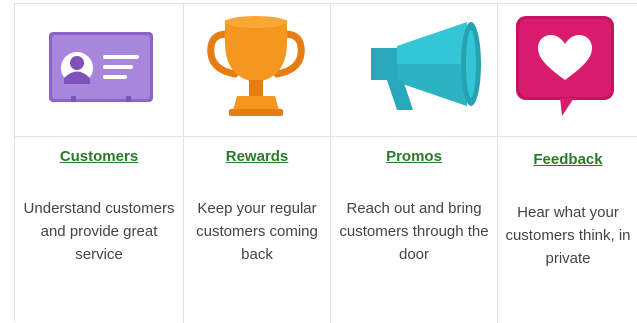 The height and width of the screenshot is (323, 637). What do you see at coordinates (256, 66) in the screenshot?
I see `trophy-icon` at bounding box center [256, 66].